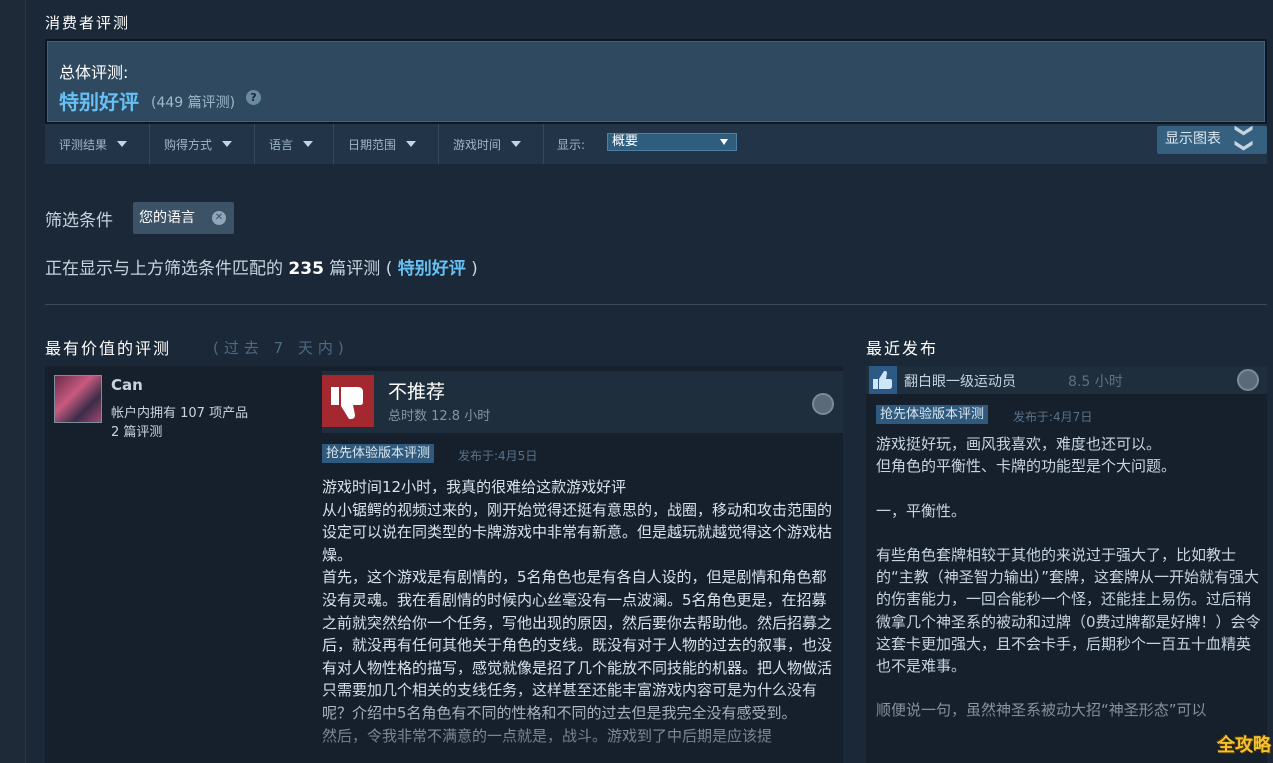 This screenshot has height=763, width=1273. What do you see at coordinates (281, 348) in the screenshot?
I see `most-helpful-period: (过去 7 天内)` at bounding box center [281, 348].